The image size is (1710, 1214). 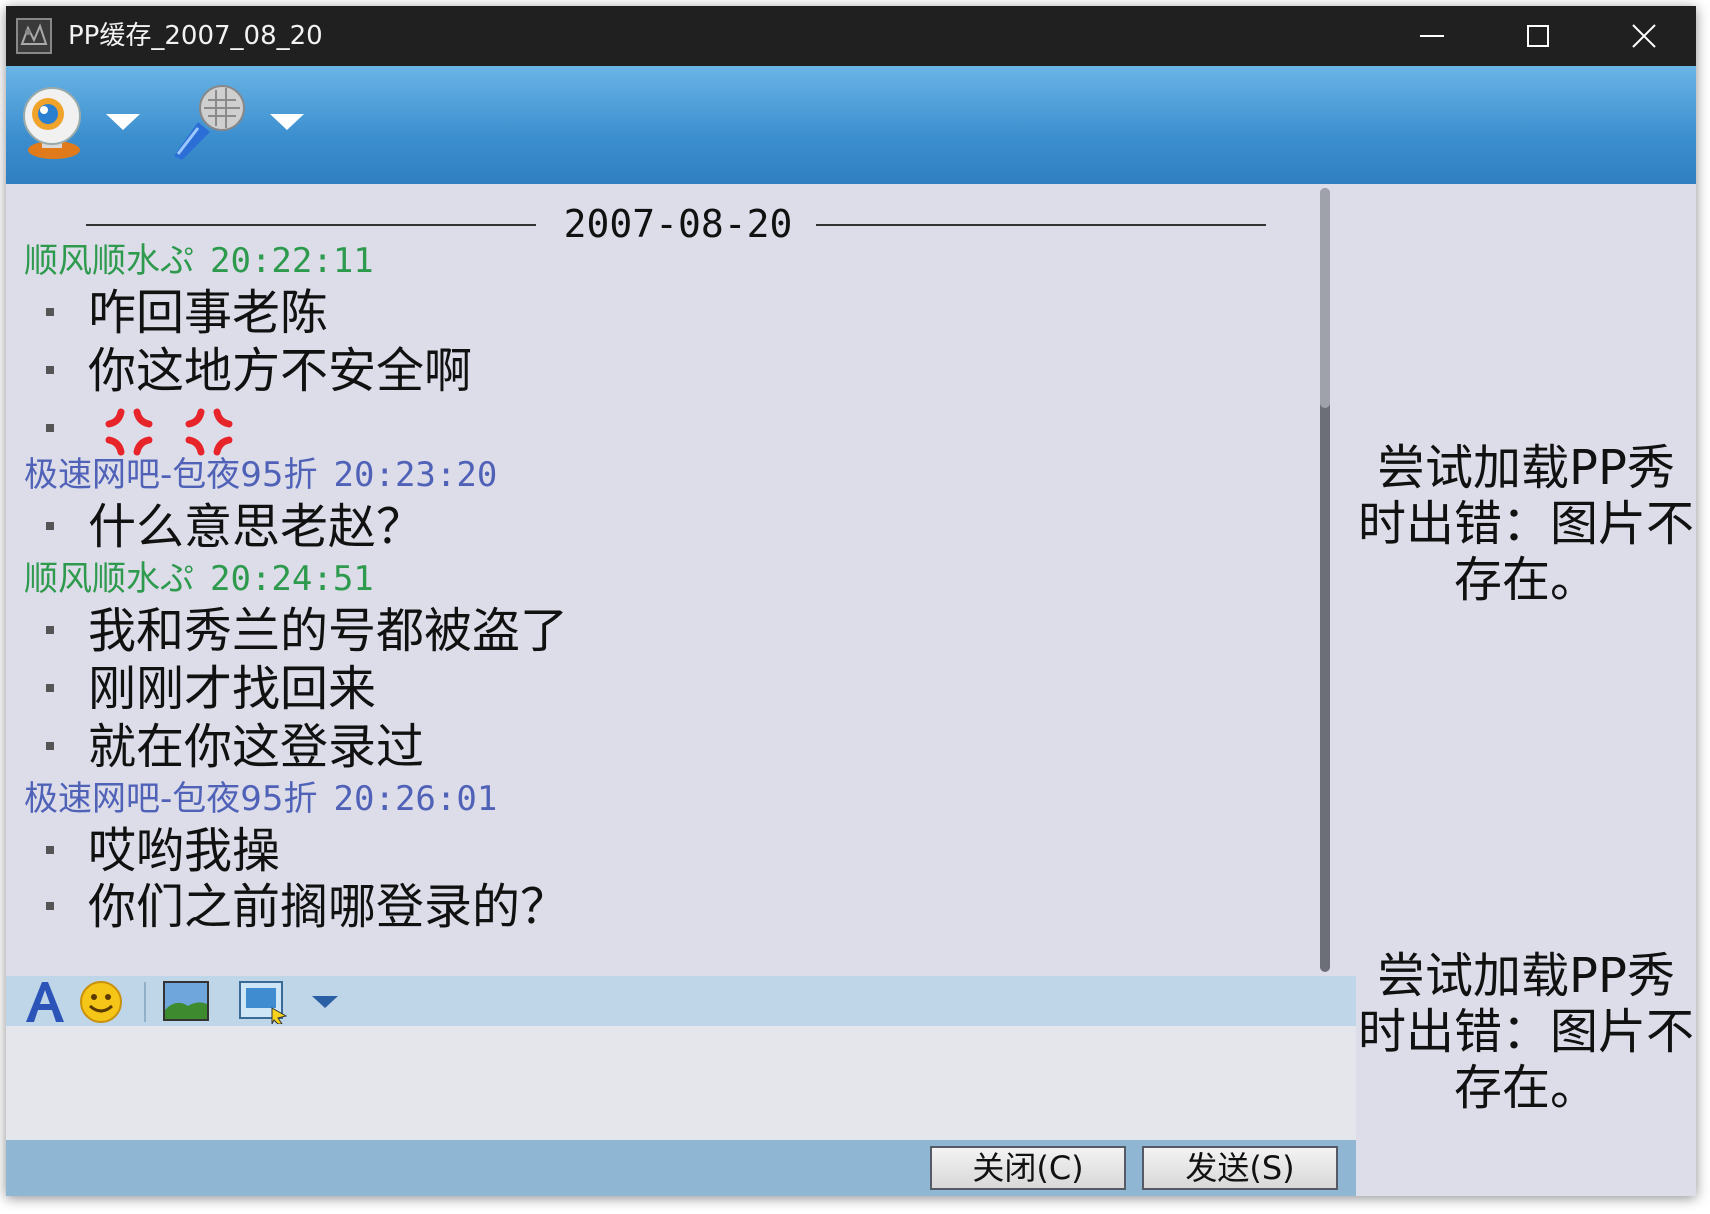 I want to click on message-text: 哎哟我操, so click(x=184, y=851).